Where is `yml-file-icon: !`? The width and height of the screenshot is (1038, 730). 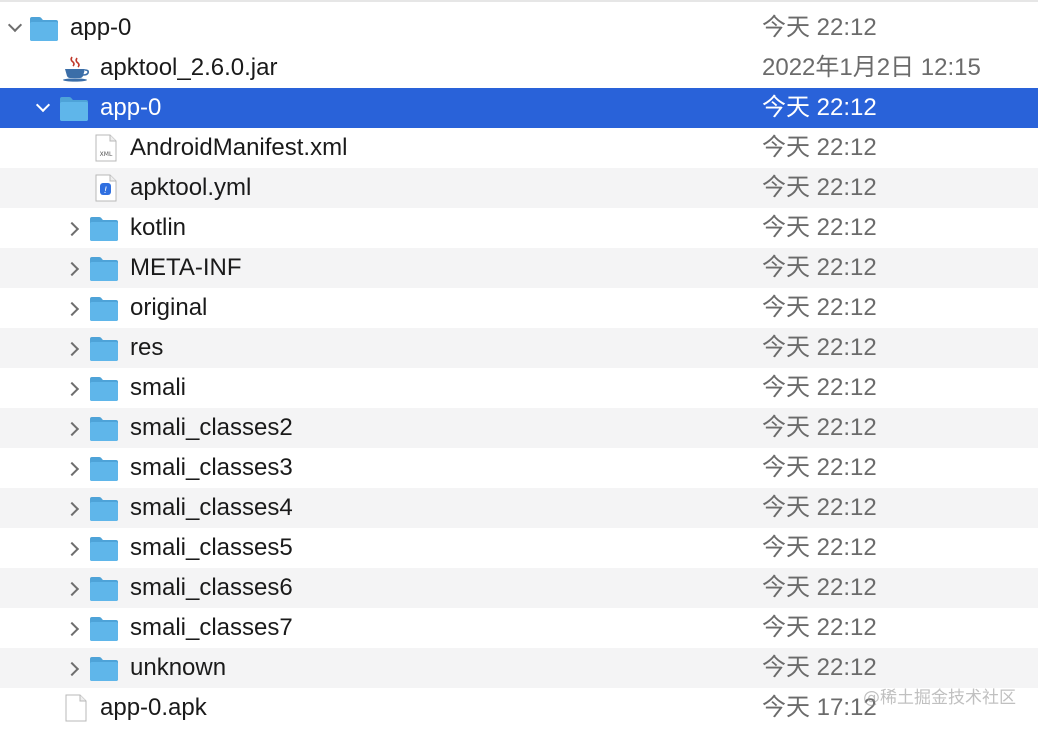
yml-file-icon: ! is located at coordinates (106, 188).